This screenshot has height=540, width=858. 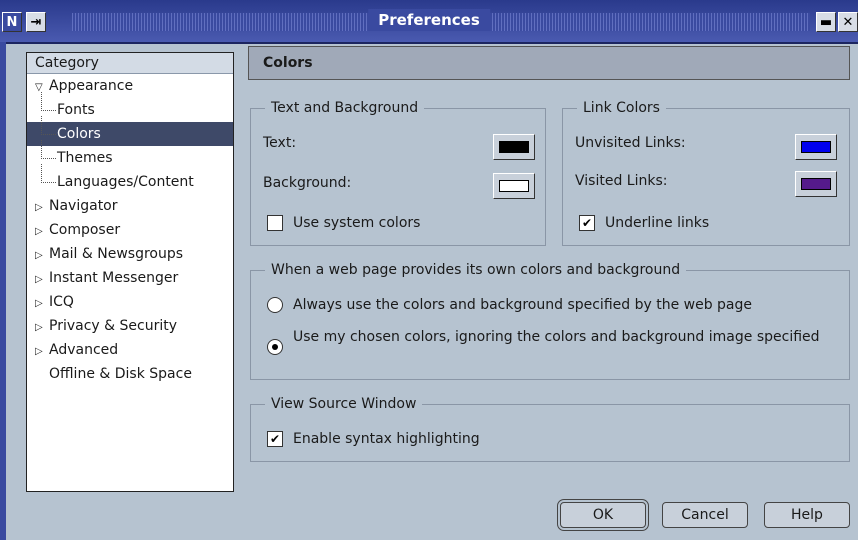 I want to click on use-system-colors-checkbox: Use system colors, so click(x=343, y=223).